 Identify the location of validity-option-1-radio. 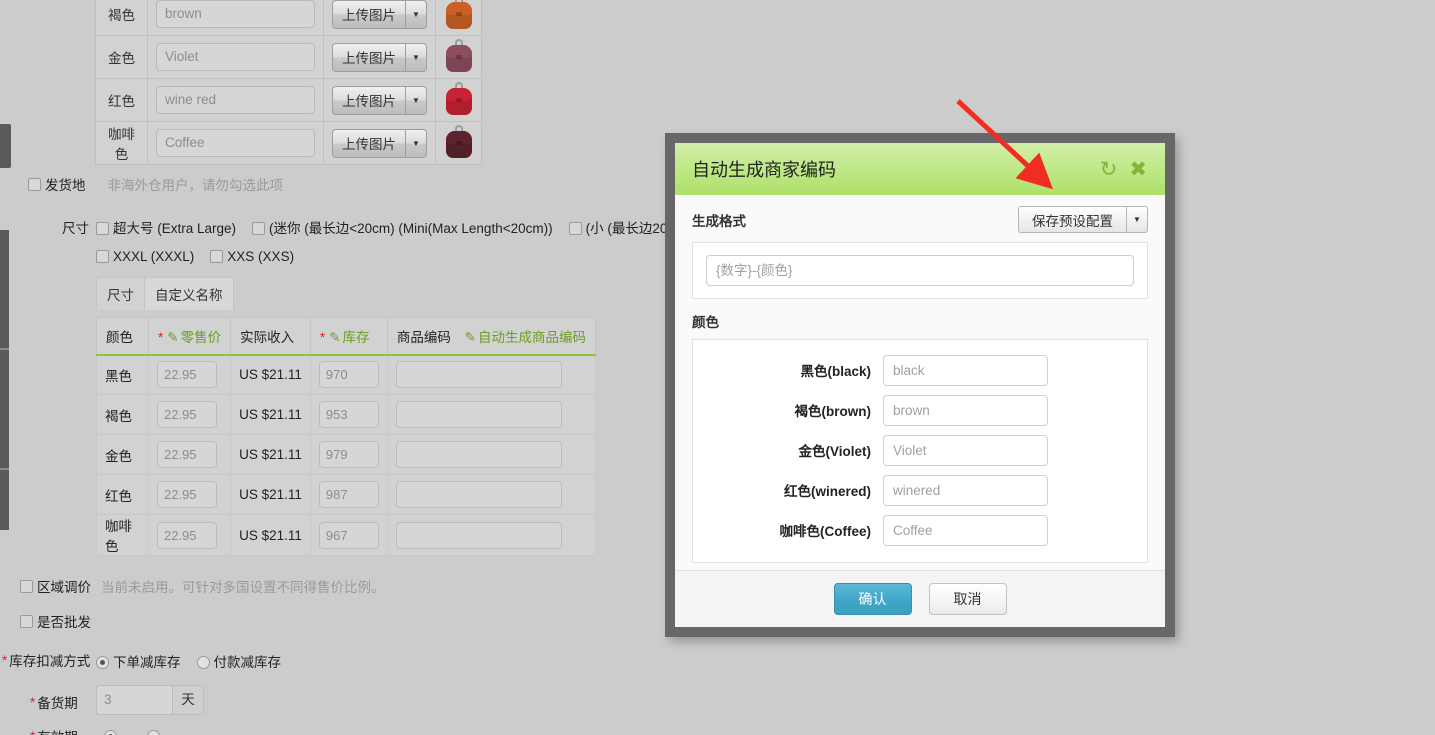
(110, 732).